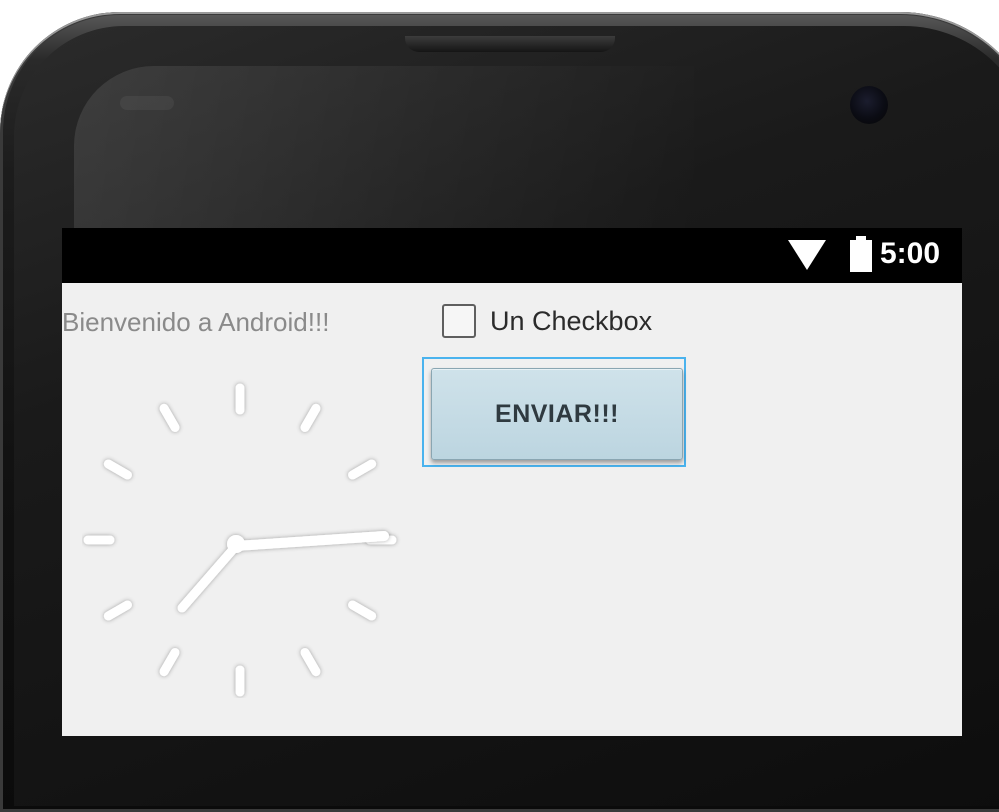 This screenshot has width=999, height=812. Describe the element at coordinates (459, 321) in the screenshot. I see `checkbox-input` at that location.